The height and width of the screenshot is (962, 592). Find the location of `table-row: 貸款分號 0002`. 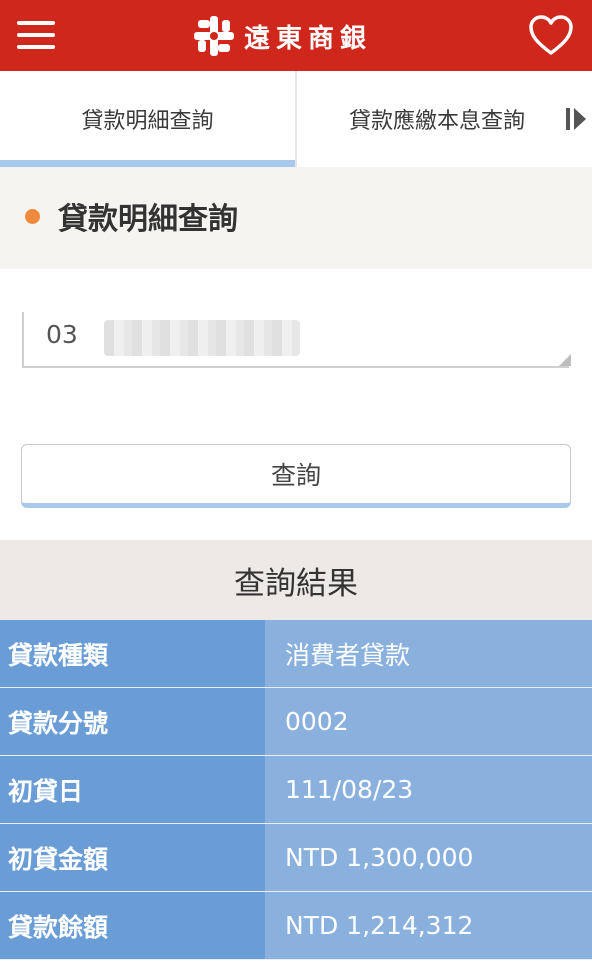

table-row: 貸款分號 0002 is located at coordinates (296, 722).